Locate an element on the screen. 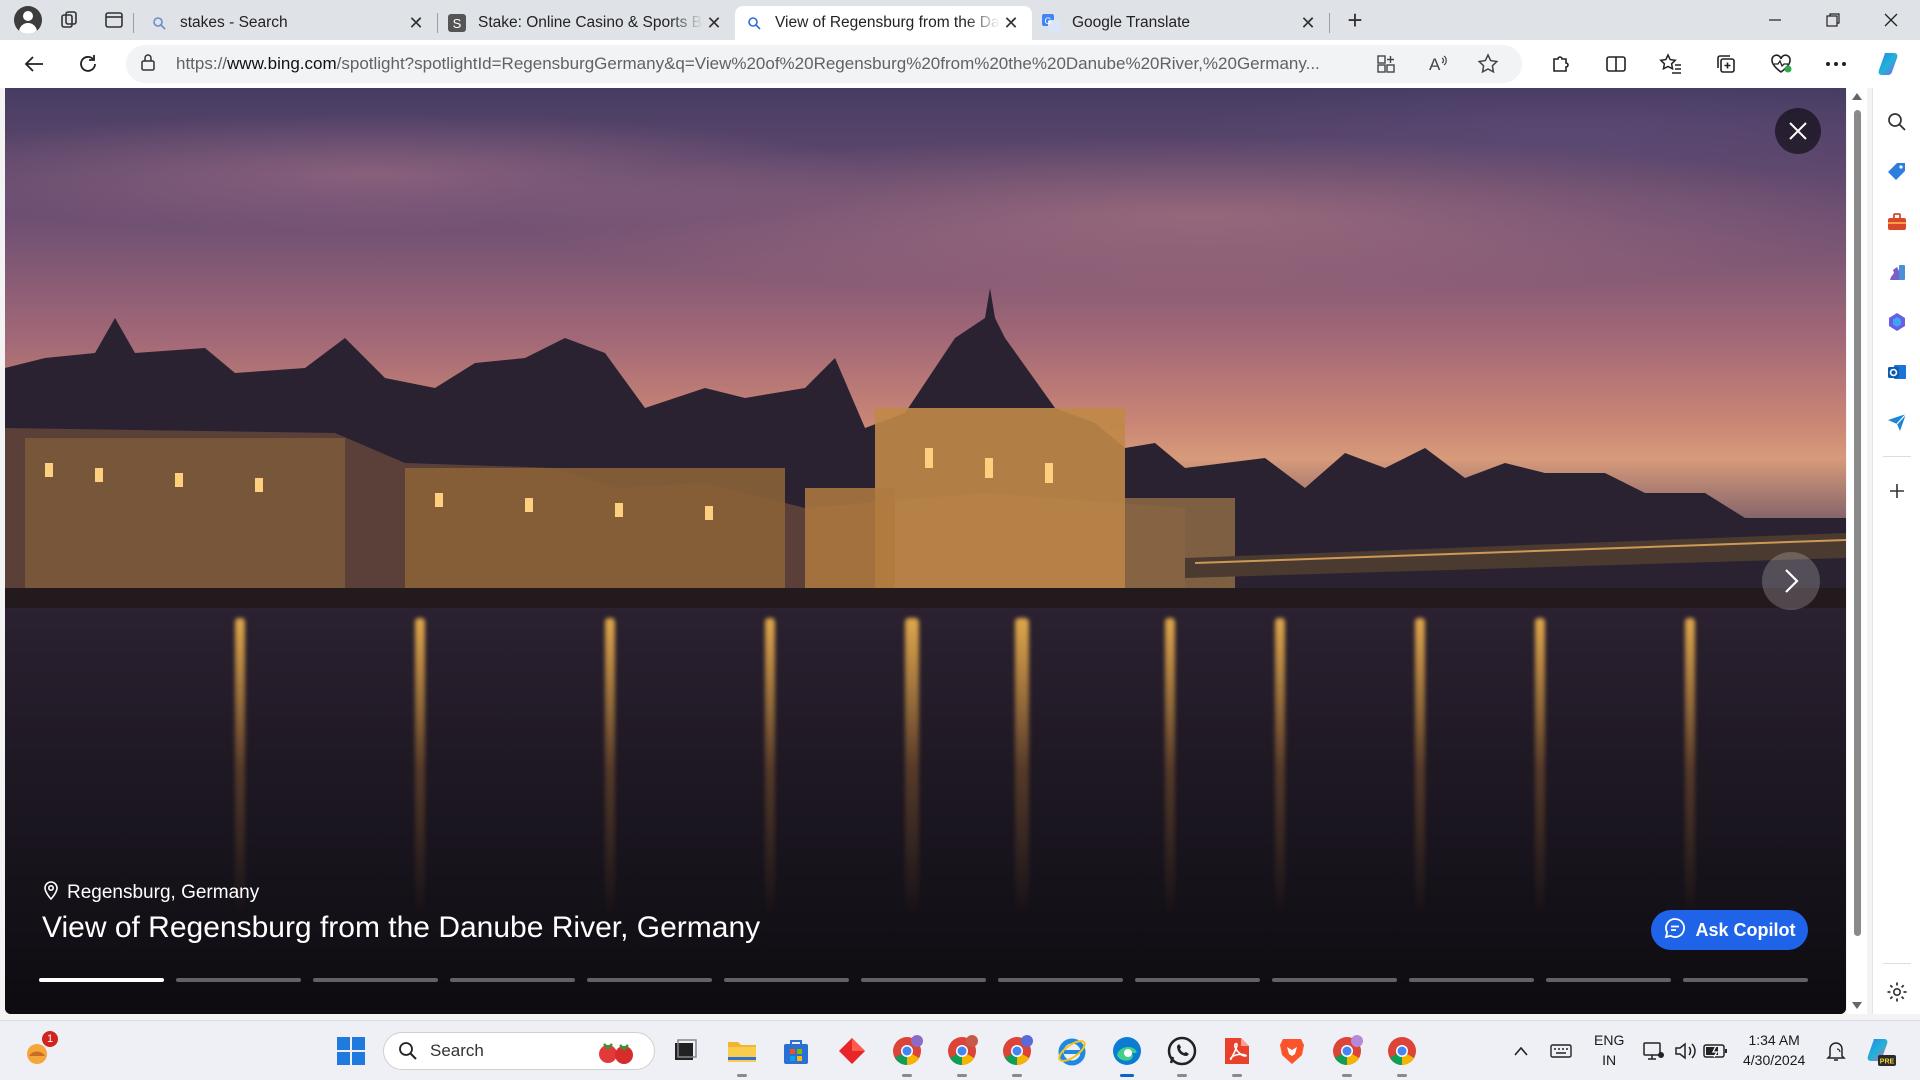 Image resolution: width=1920 pixels, height=1080 pixels. sidebar-microsoft365 is located at coordinates (1897, 322).